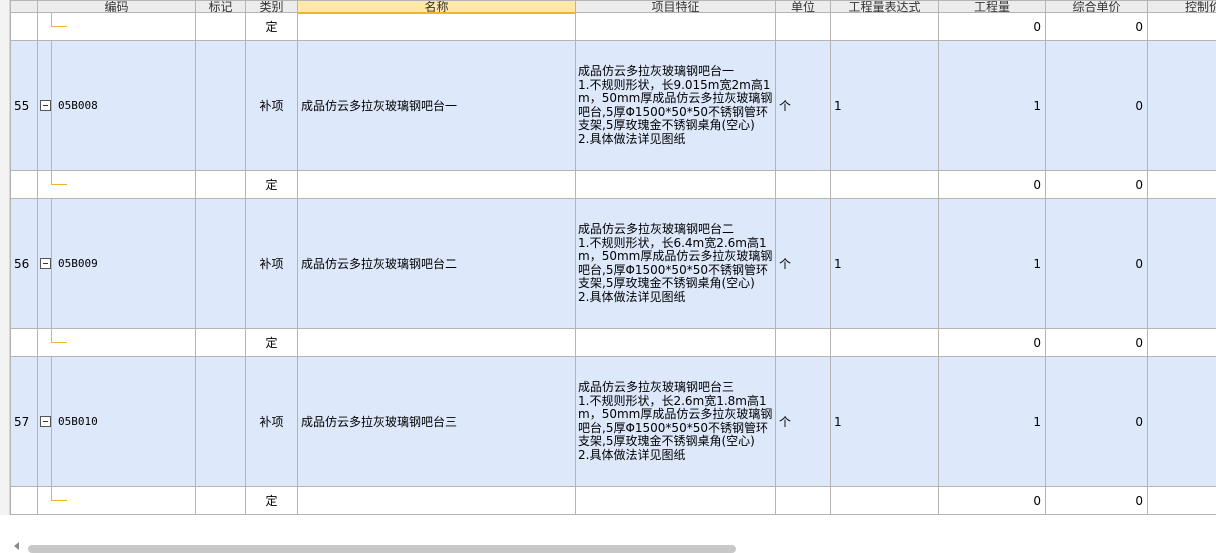  I want to click on cell-seq: 57, so click(24, 422).